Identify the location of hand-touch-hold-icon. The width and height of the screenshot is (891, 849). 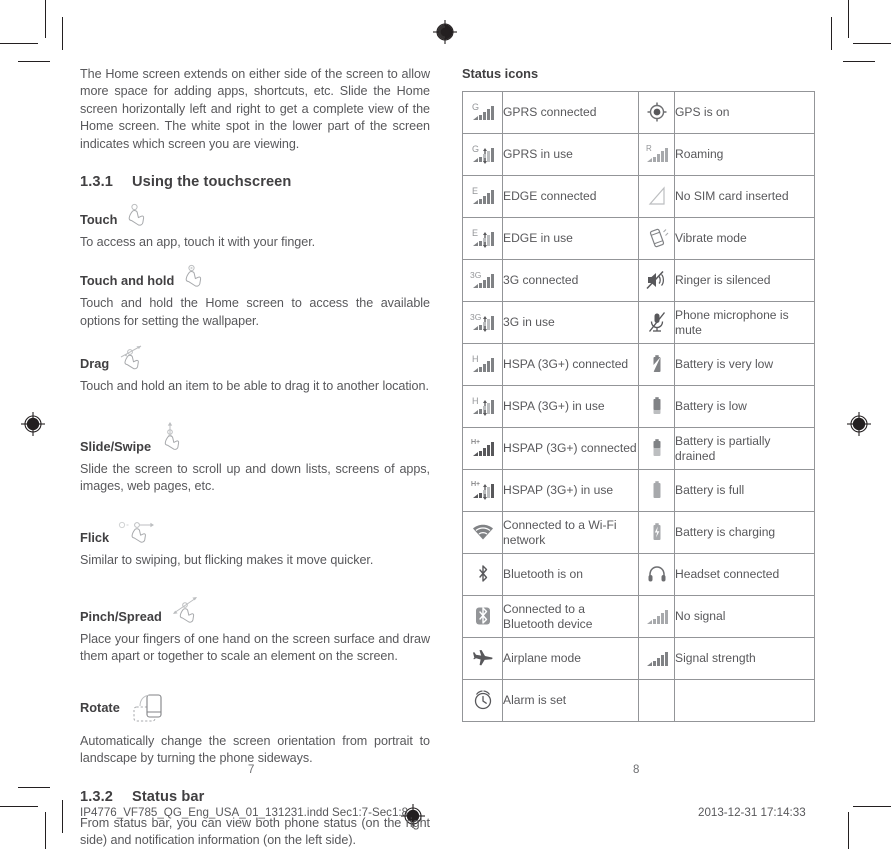
(195, 276).